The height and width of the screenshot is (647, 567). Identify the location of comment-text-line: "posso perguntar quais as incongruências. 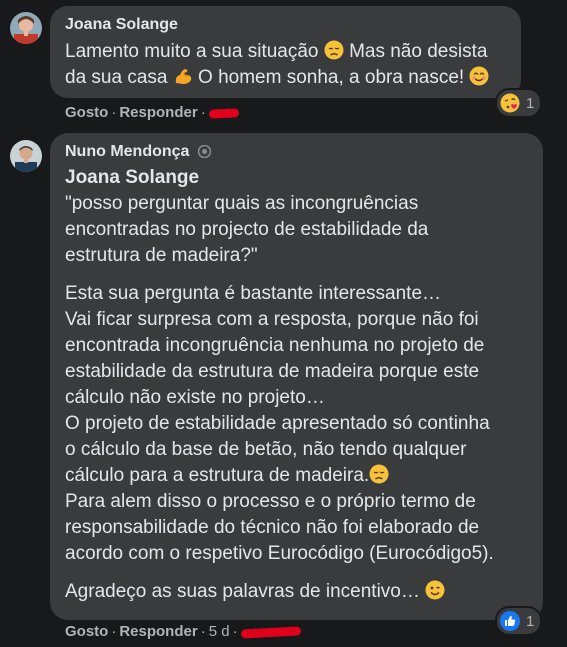
(242, 203).